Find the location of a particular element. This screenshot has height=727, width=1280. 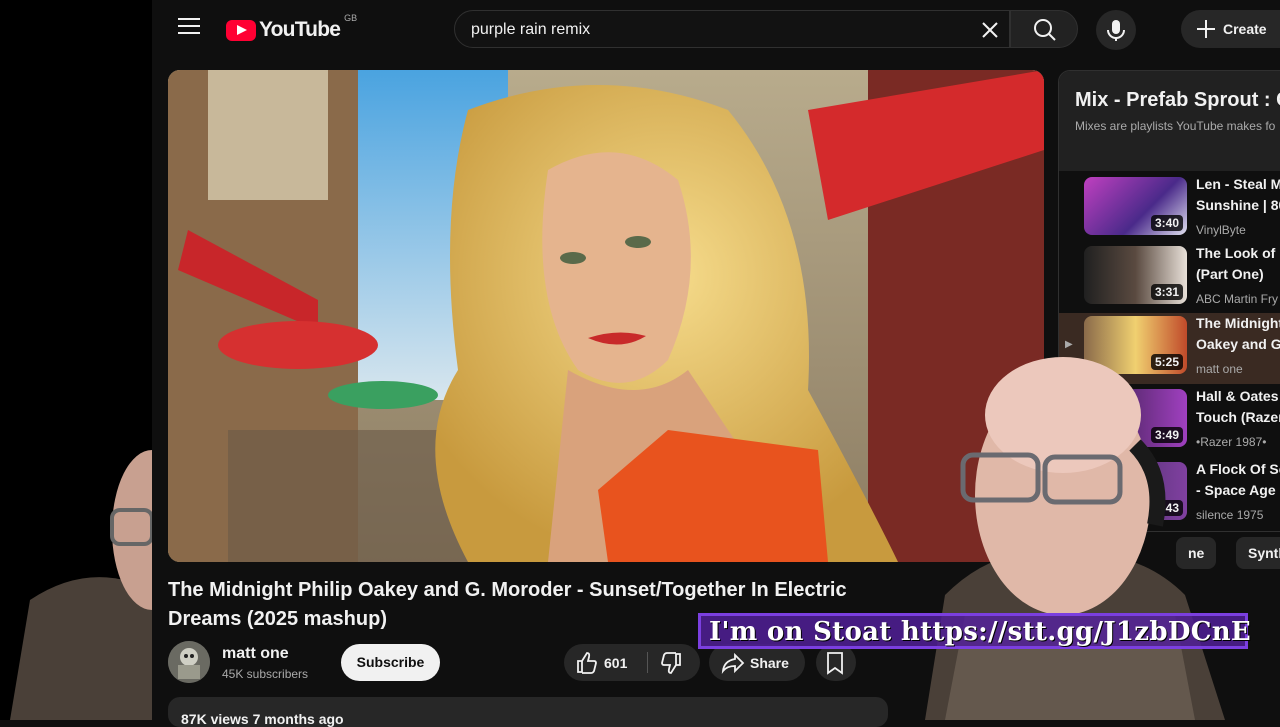

youtube-play-icon is located at coordinates (241, 30).